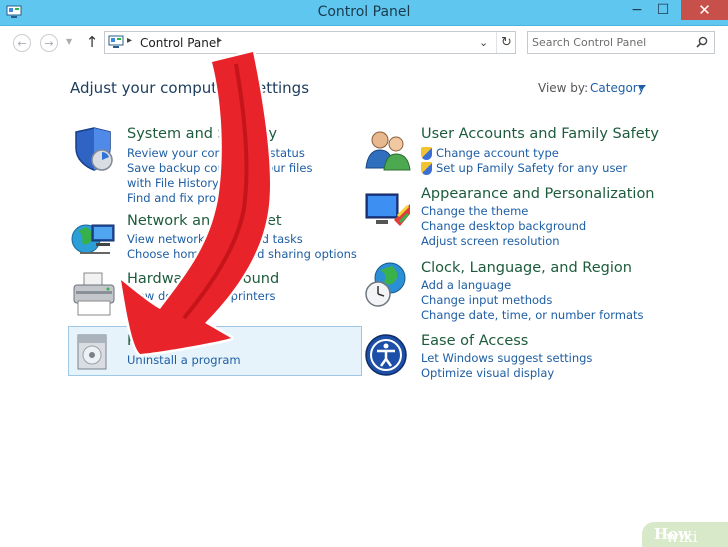 Image resolution: width=728 pixels, height=547 pixels. Describe the element at coordinates (93, 239) in the screenshot. I see `network-icon` at that location.